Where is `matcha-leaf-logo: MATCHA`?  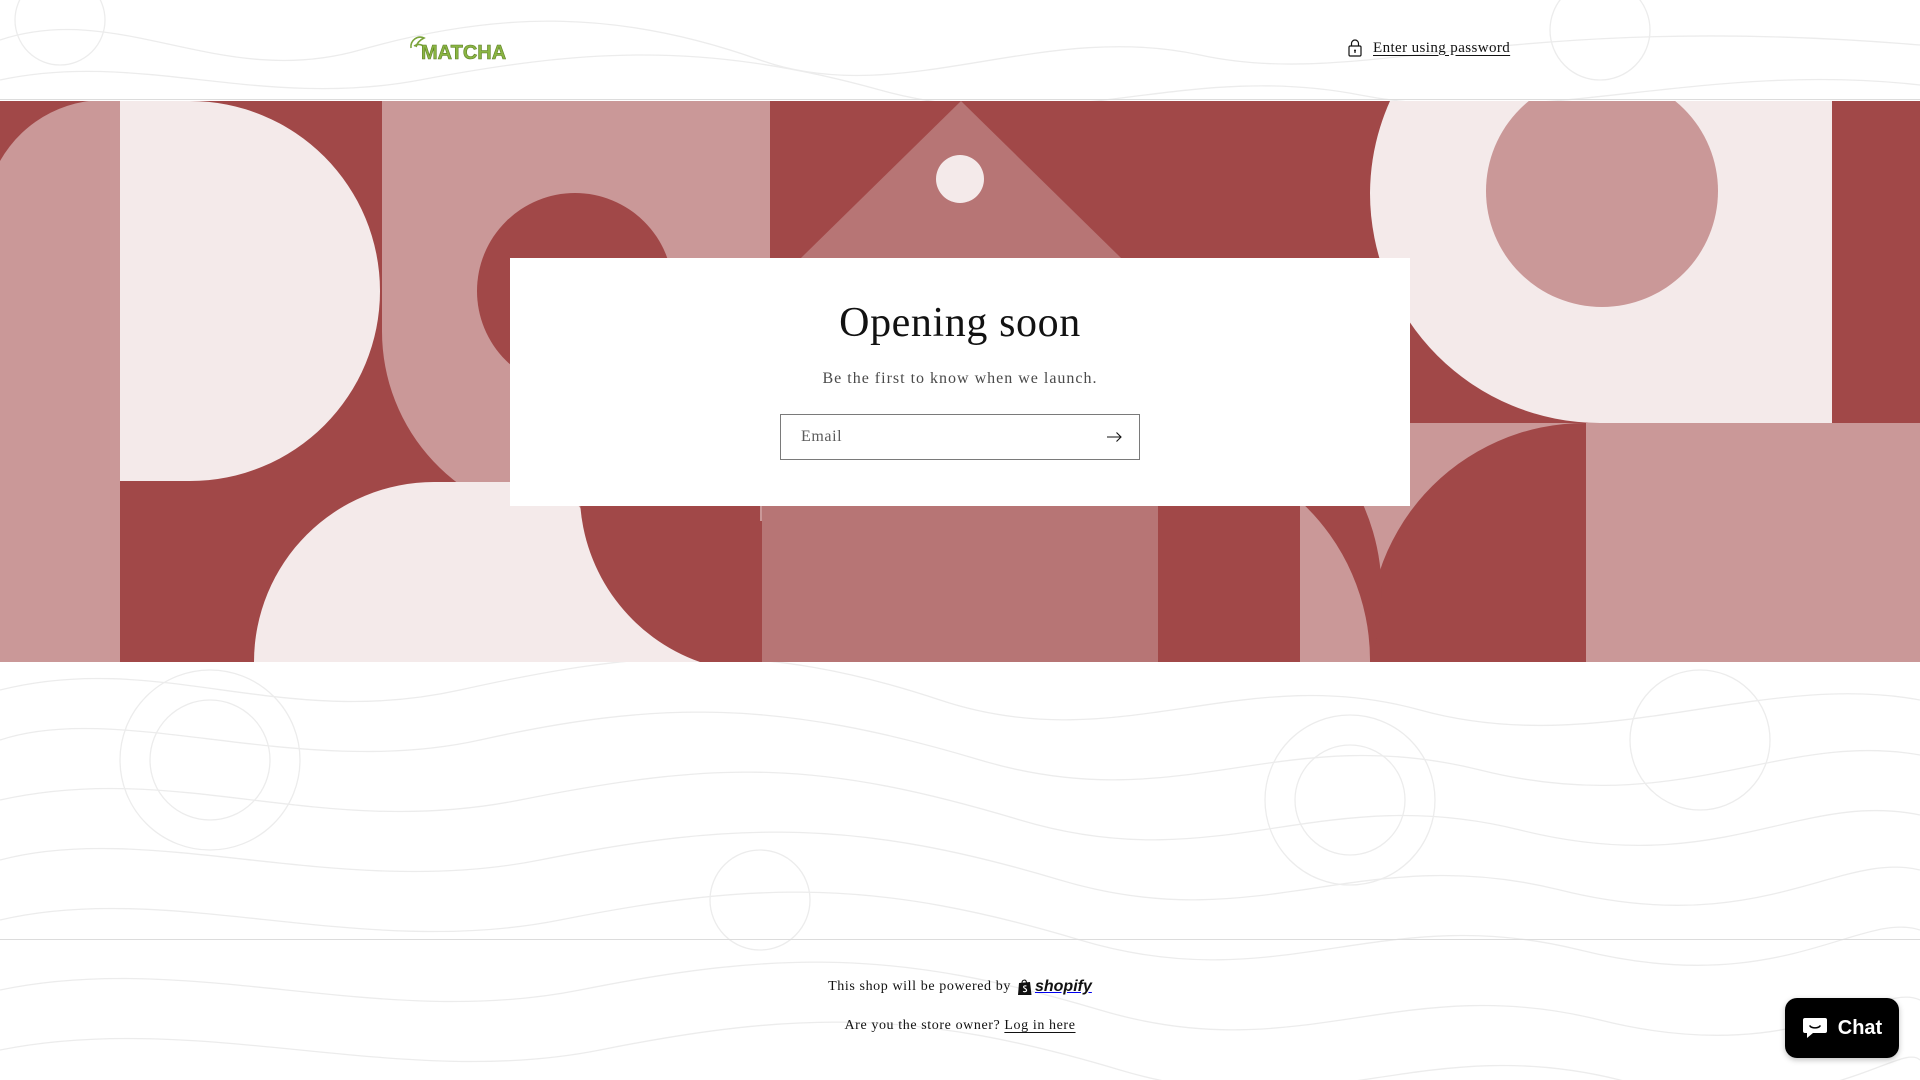
matcha-leaf-logo: MATCHA is located at coordinates (458, 50).